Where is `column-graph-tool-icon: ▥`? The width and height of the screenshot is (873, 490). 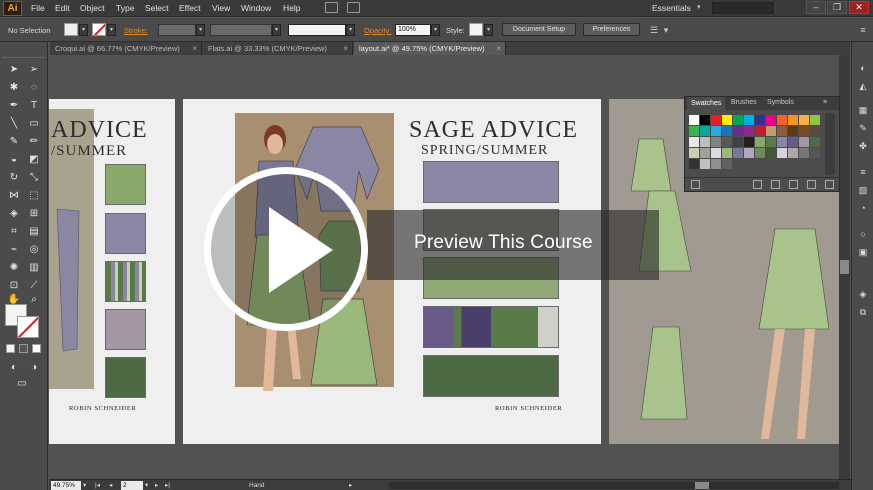
column-graph-tool-icon: ▥ is located at coordinates (34, 268).